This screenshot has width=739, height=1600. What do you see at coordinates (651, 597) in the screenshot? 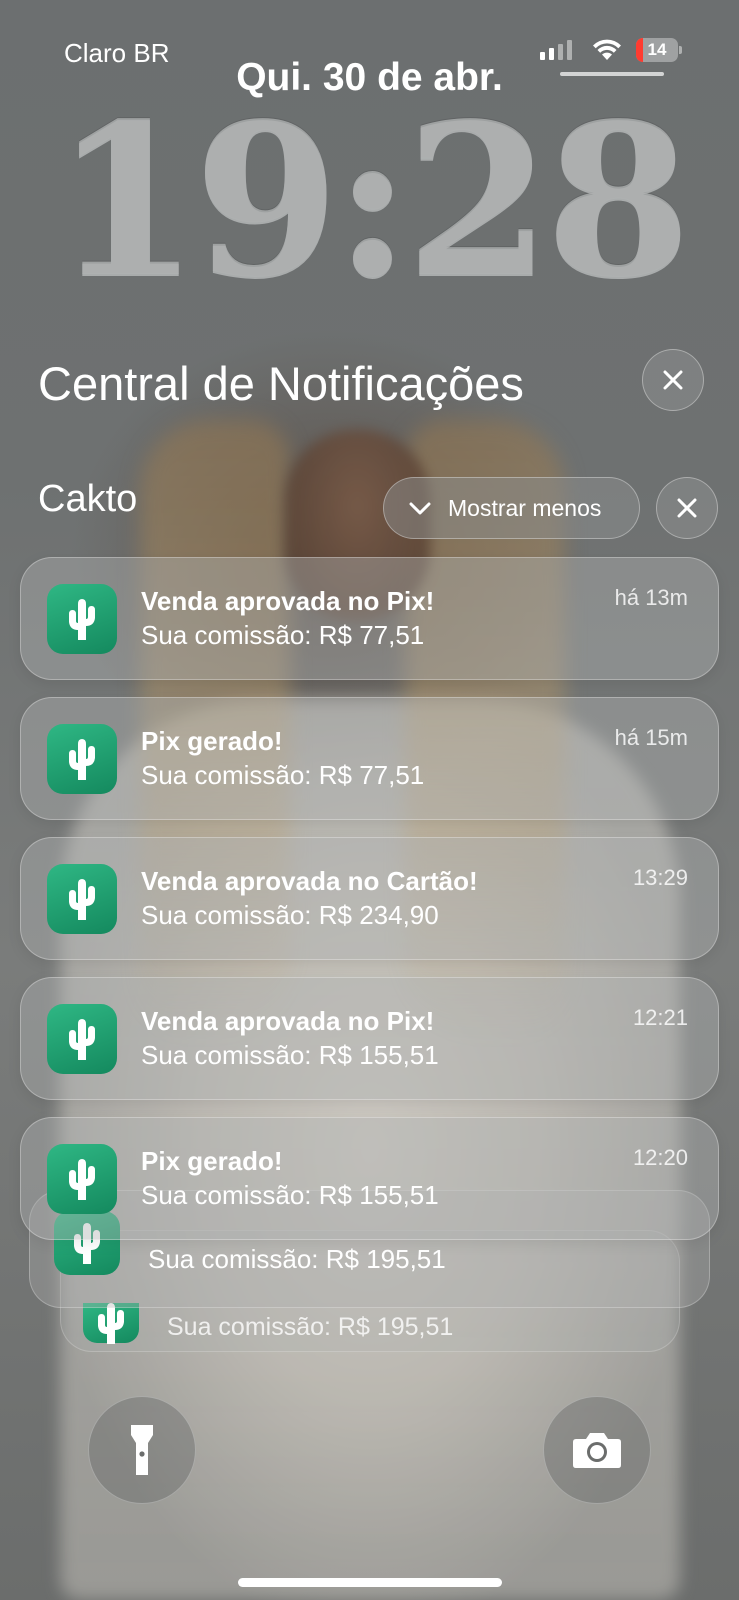
I see `notification-time: há 13m` at bounding box center [651, 597].